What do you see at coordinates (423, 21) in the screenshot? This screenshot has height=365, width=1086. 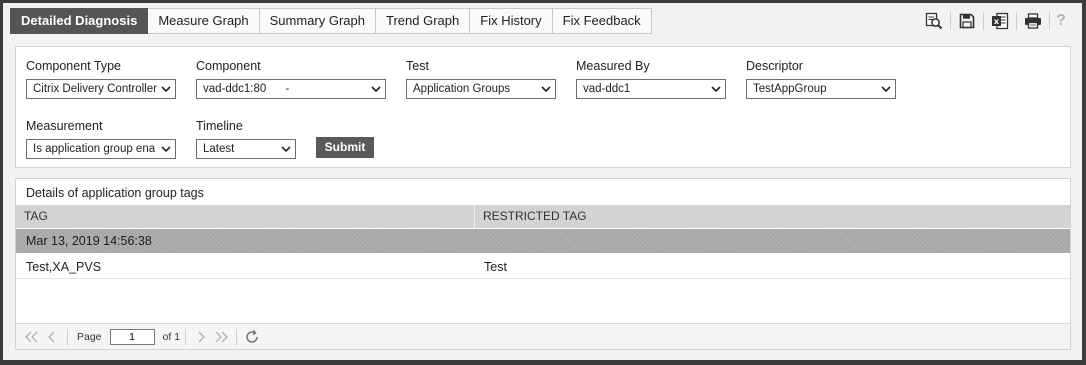 I see `tab-trend-graph: Trend Graph` at bounding box center [423, 21].